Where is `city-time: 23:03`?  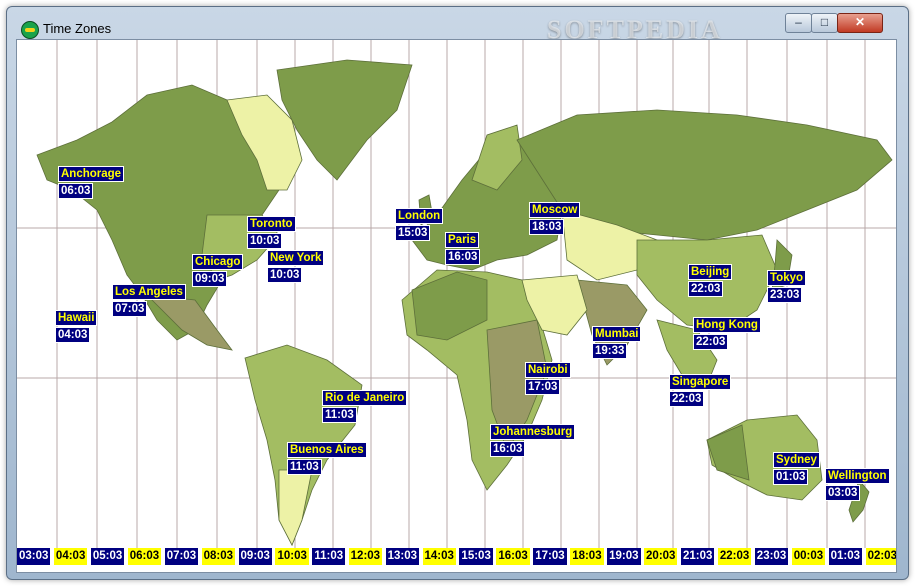
city-time: 23:03 is located at coordinates (785, 295).